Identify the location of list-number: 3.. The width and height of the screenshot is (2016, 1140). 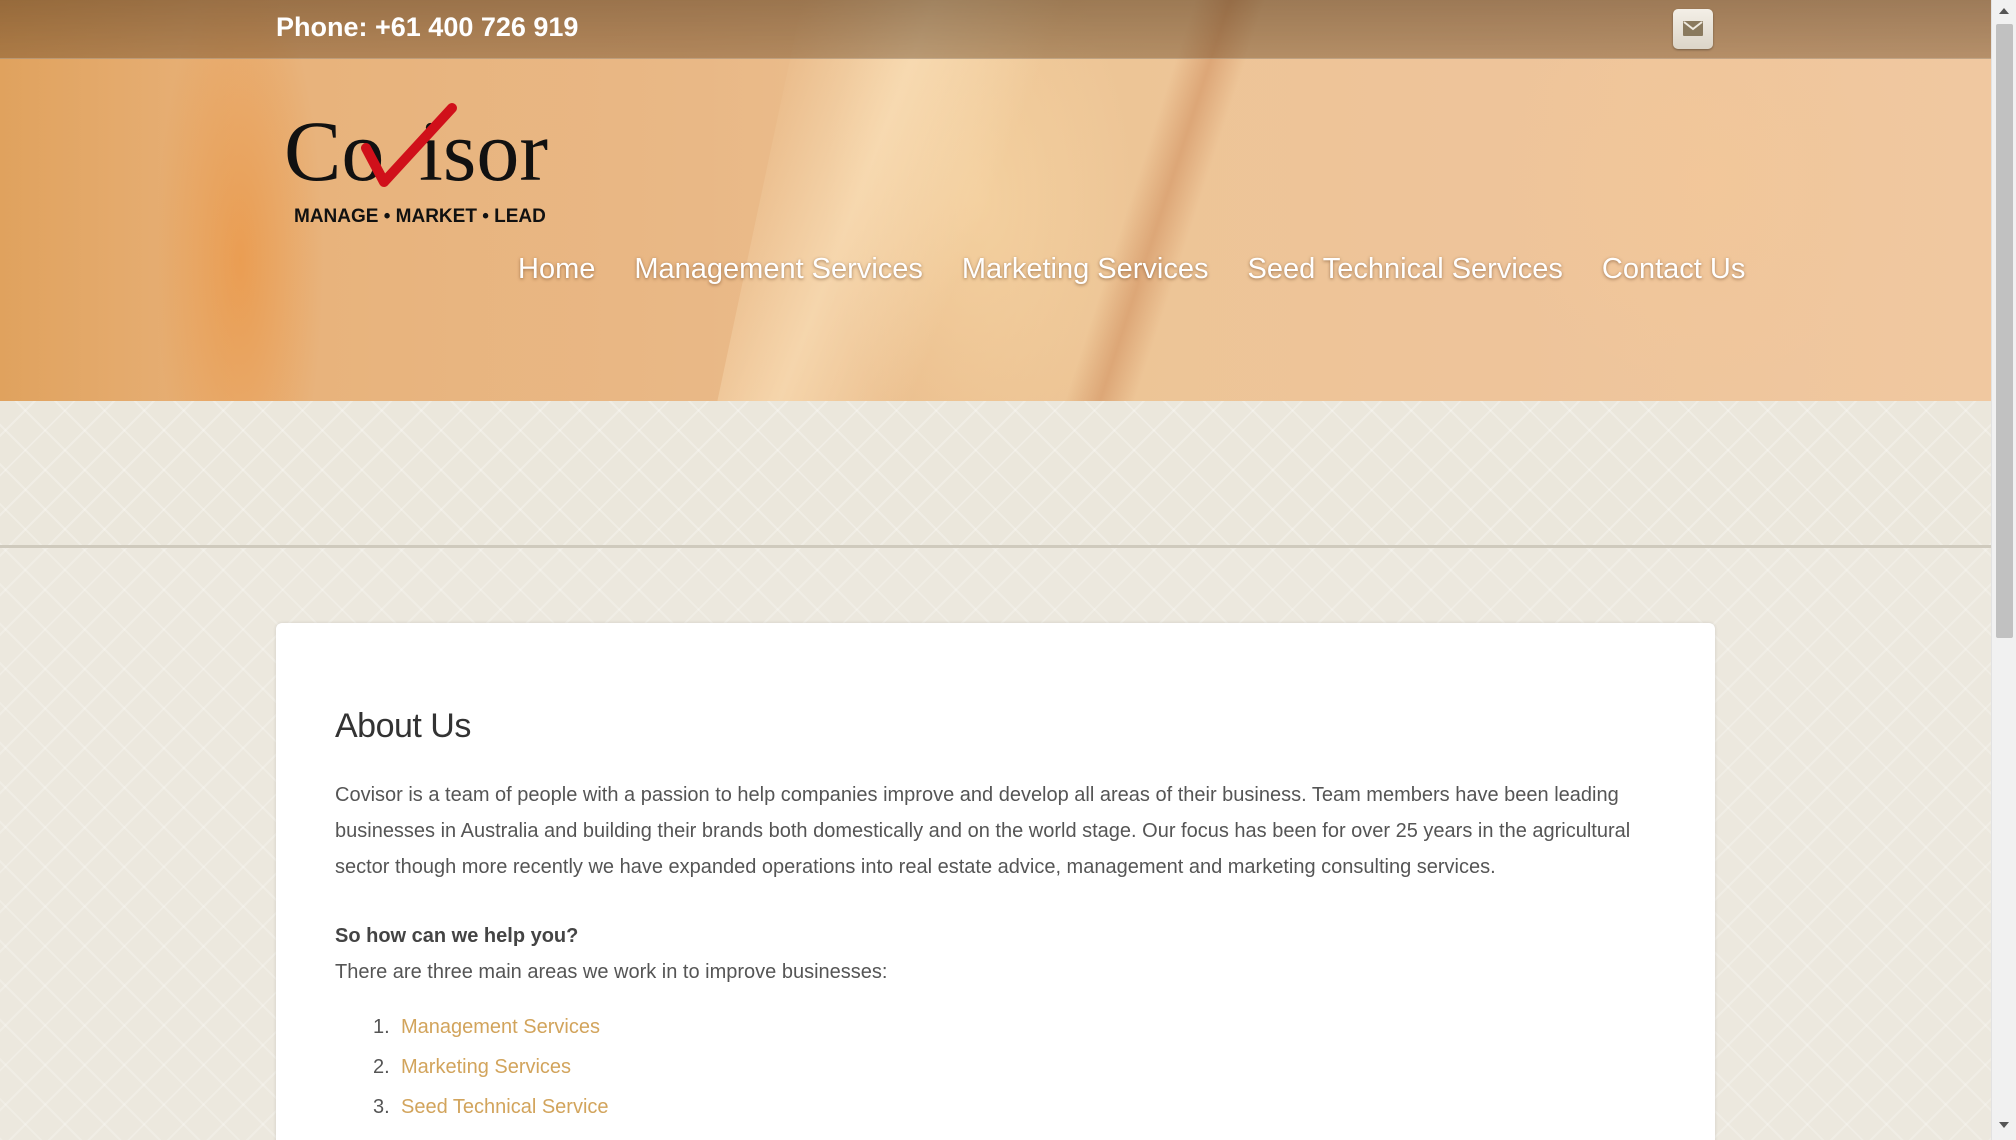
(381, 1107).